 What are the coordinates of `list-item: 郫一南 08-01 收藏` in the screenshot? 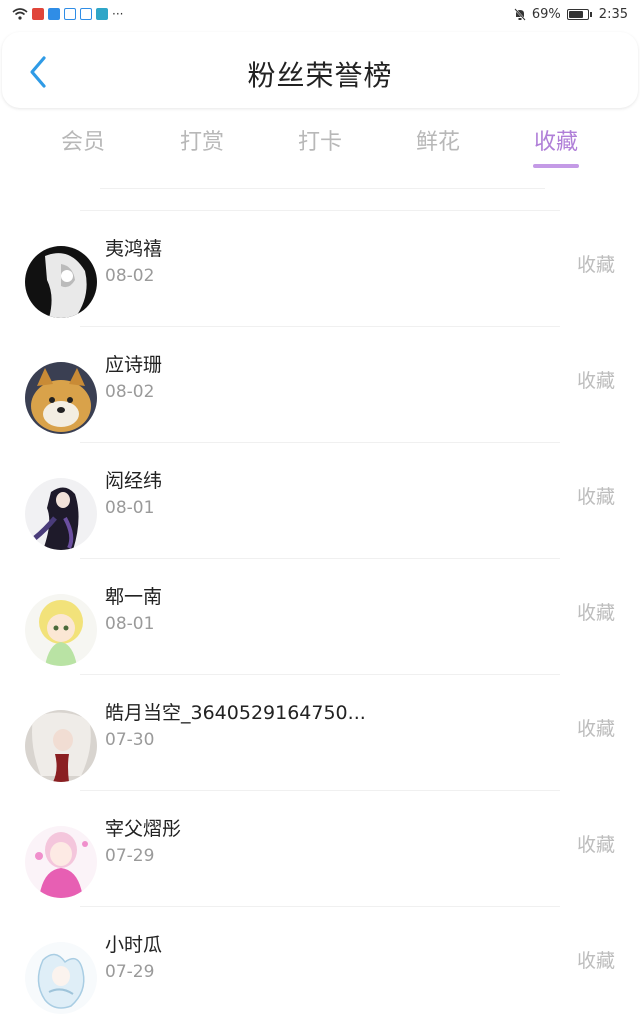 It's located at (320, 616).